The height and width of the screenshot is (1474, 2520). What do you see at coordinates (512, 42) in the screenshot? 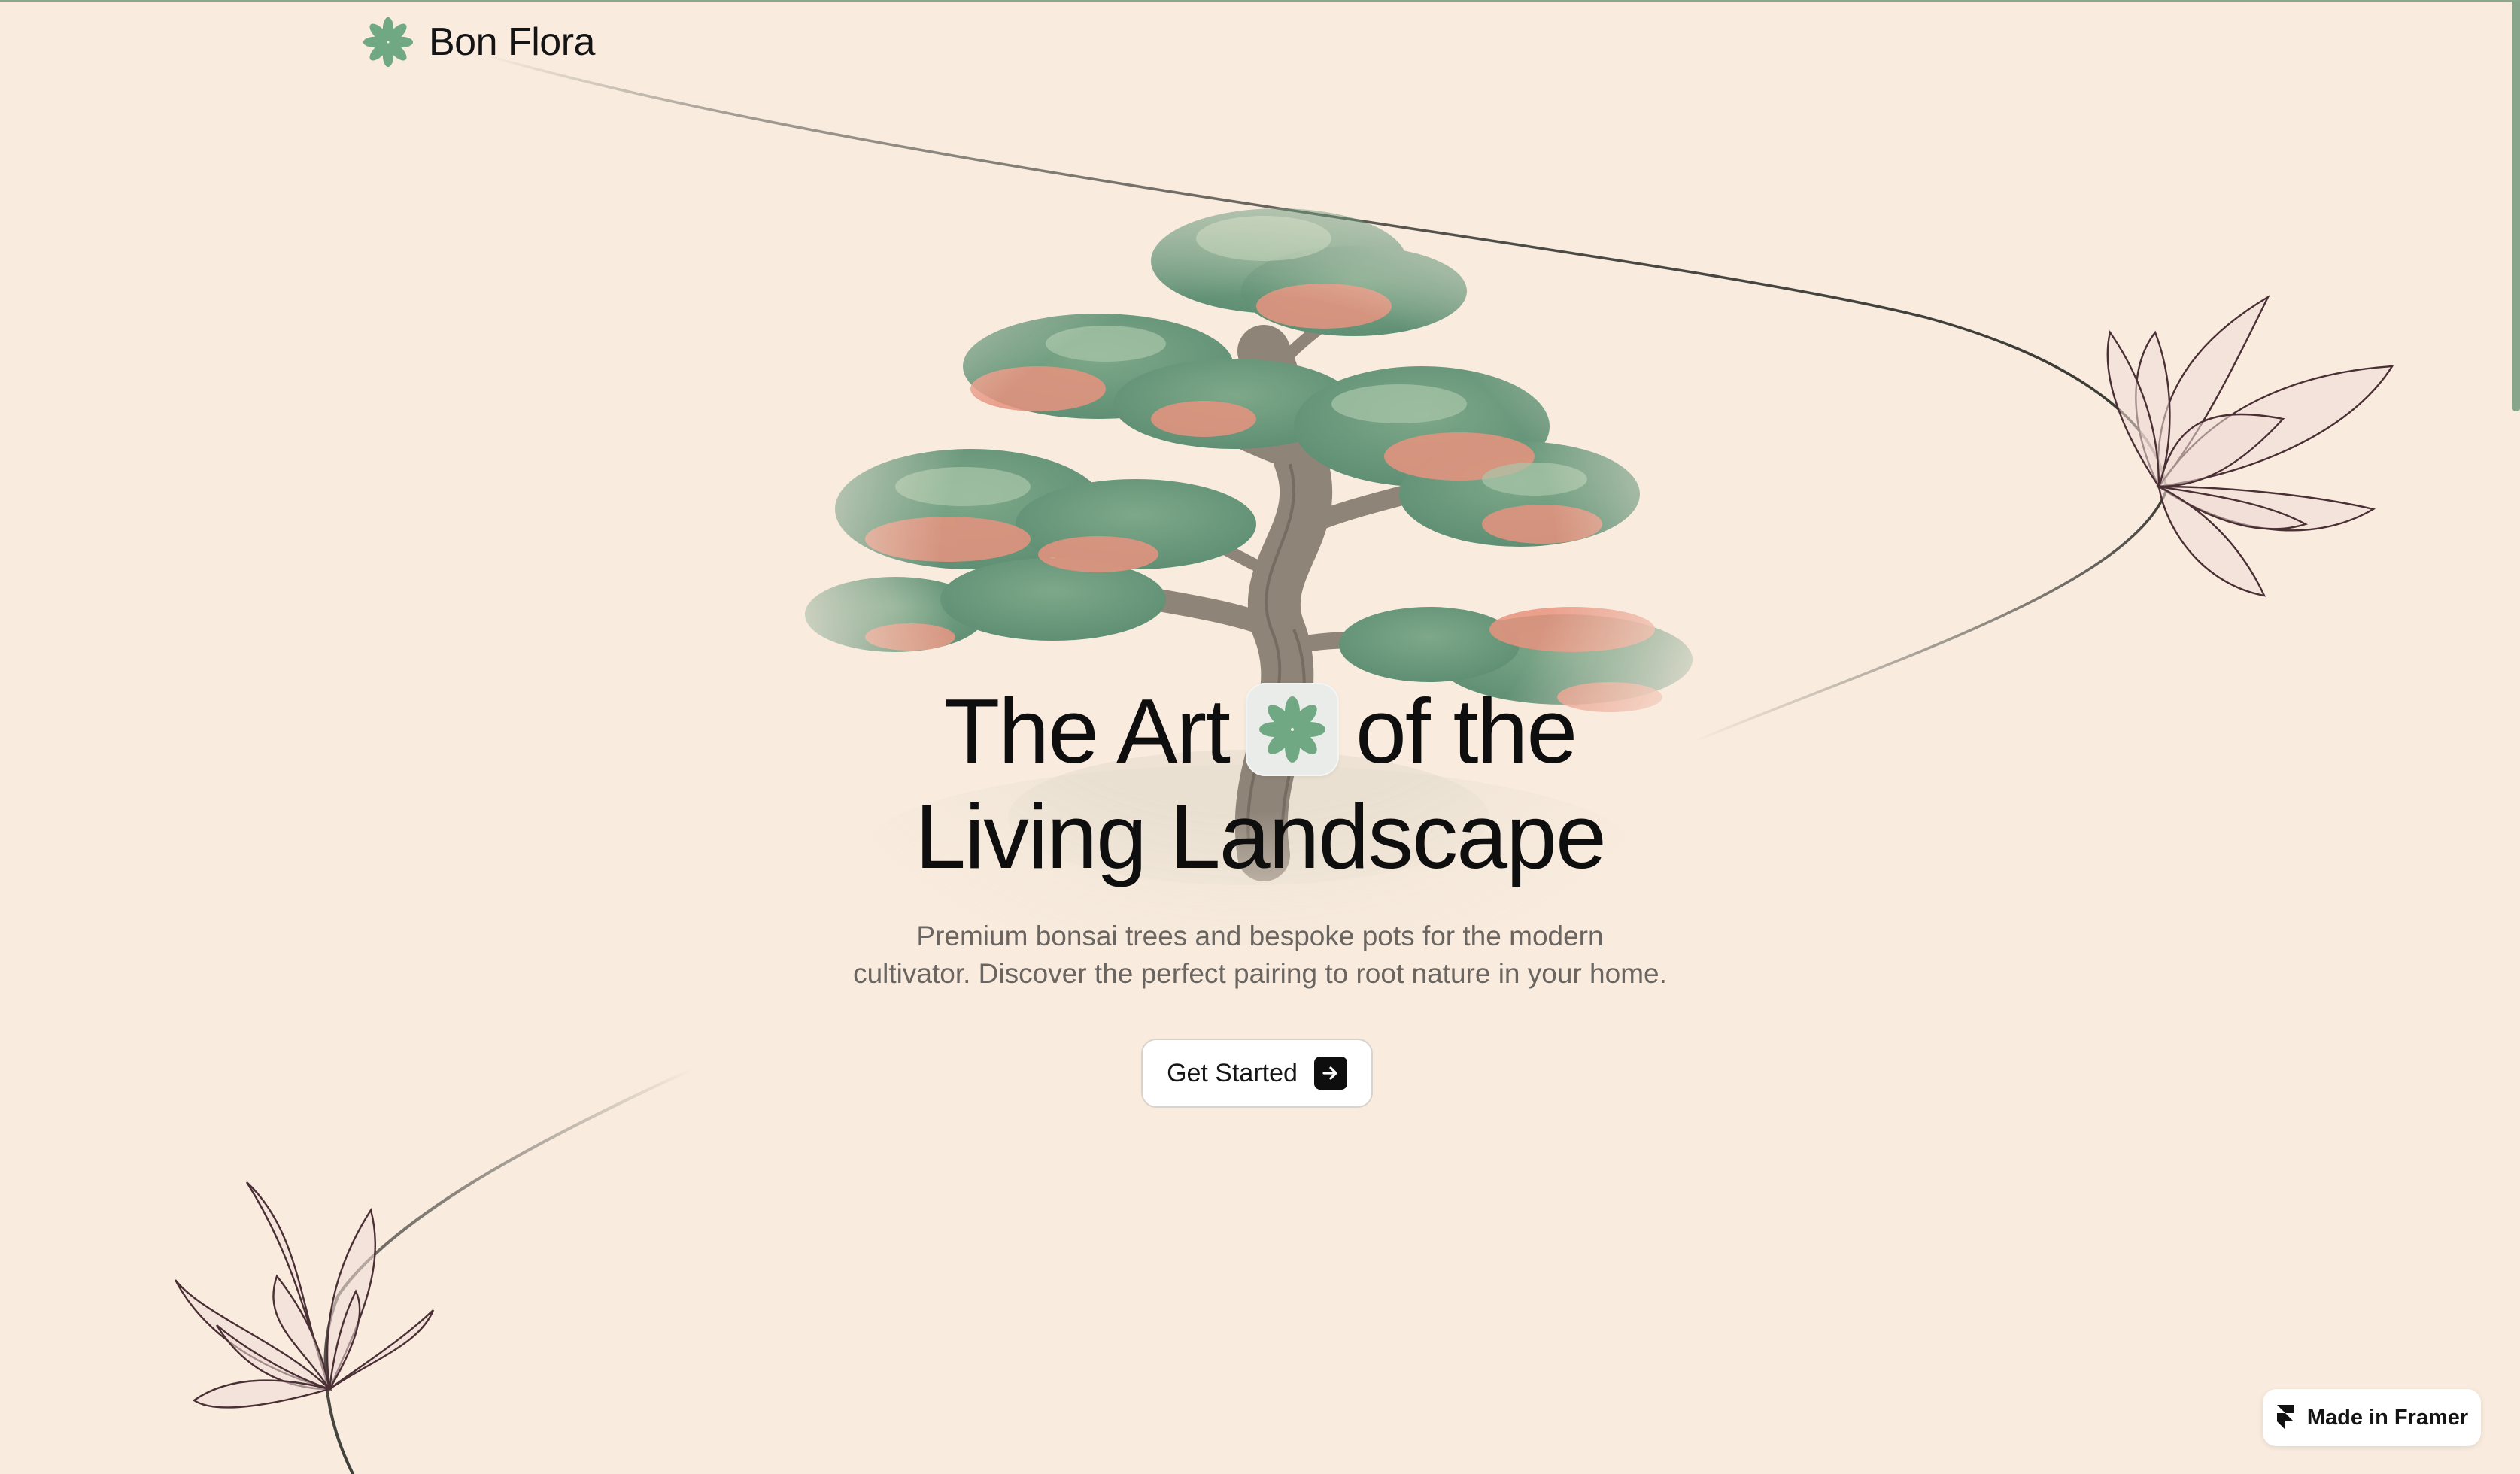
I see `brand-name: Bon Flora` at bounding box center [512, 42].